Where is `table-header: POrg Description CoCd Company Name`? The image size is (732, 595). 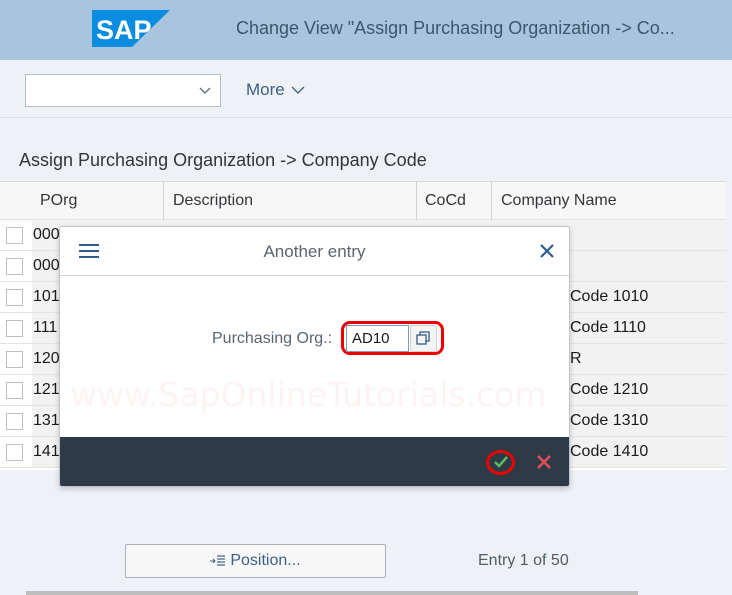 table-header: POrg Description CoCd Company Name is located at coordinates (363, 201).